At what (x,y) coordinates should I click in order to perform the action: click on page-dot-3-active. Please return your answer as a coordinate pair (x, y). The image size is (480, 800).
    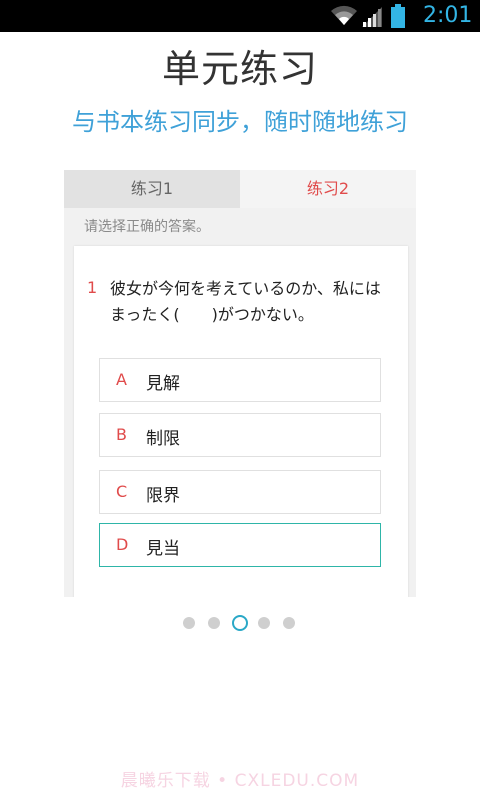
    Looking at the image, I should click on (240, 623).